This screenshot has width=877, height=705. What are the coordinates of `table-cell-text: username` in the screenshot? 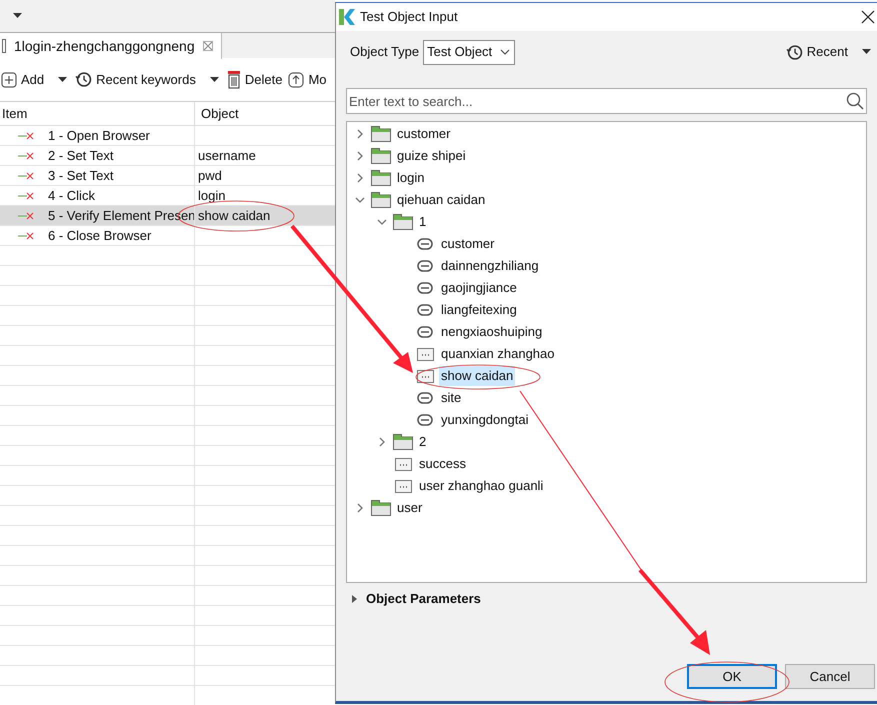 It's located at (227, 155).